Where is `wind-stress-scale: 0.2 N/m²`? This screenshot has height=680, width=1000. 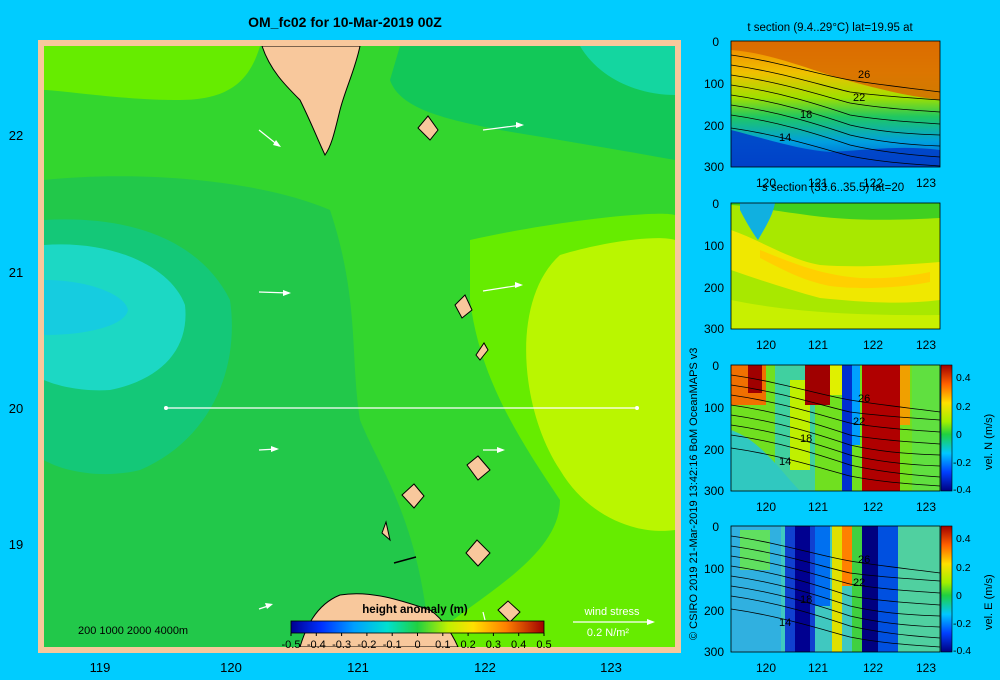
wind-stress-scale: 0.2 N/m² is located at coordinates (608, 633).